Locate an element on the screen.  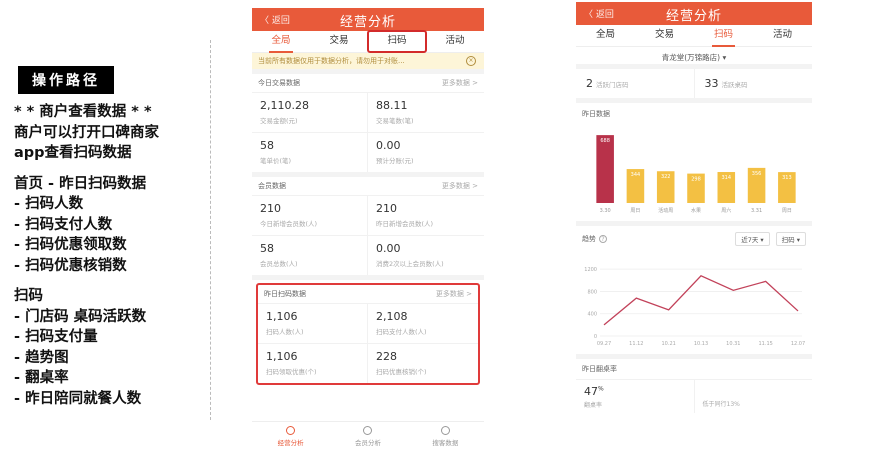
stat-value: 228 is located at coordinates (386, 356).